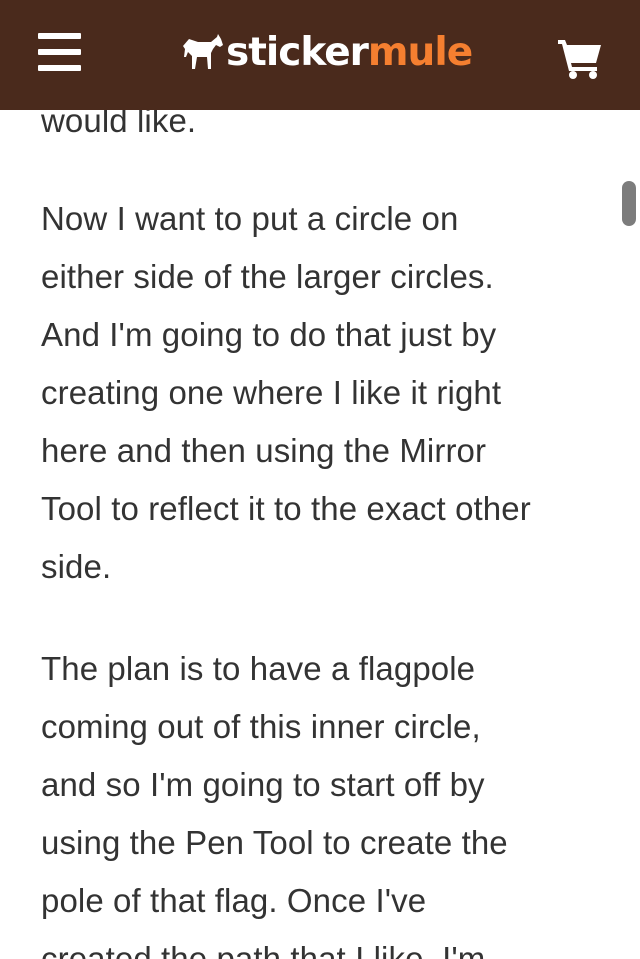 This screenshot has height=959, width=640. Describe the element at coordinates (580, 58) in the screenshot. I see `shopping-cart-icon` at that location.